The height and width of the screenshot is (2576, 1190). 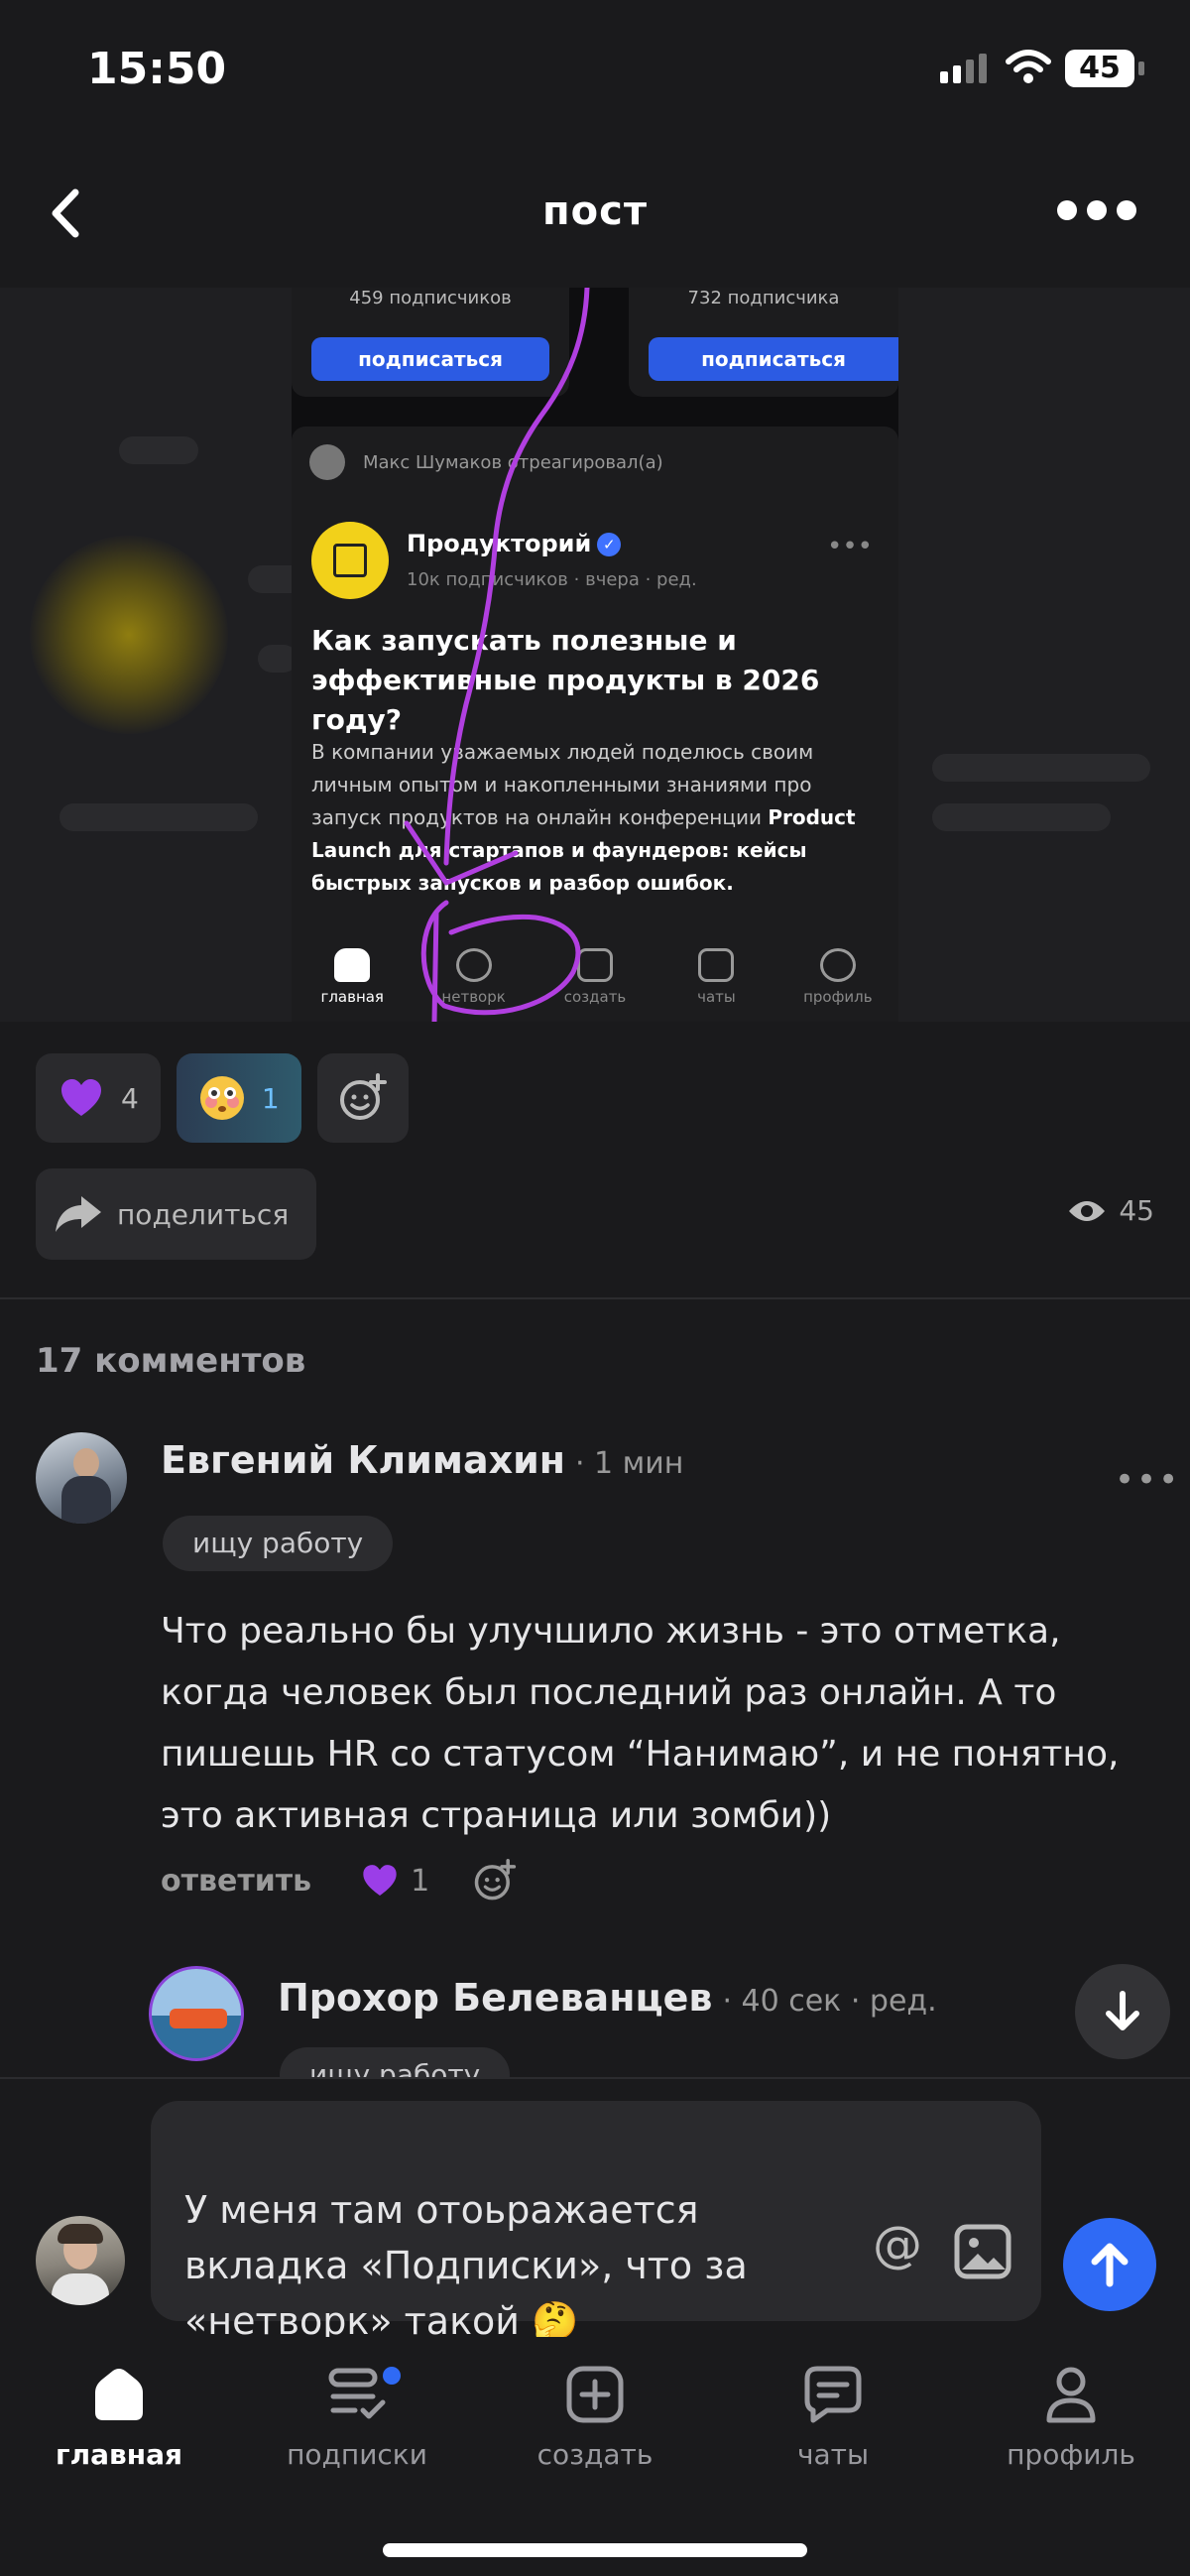 I want to click on comment-more-button: •••, so click(x=1147, y=1480).